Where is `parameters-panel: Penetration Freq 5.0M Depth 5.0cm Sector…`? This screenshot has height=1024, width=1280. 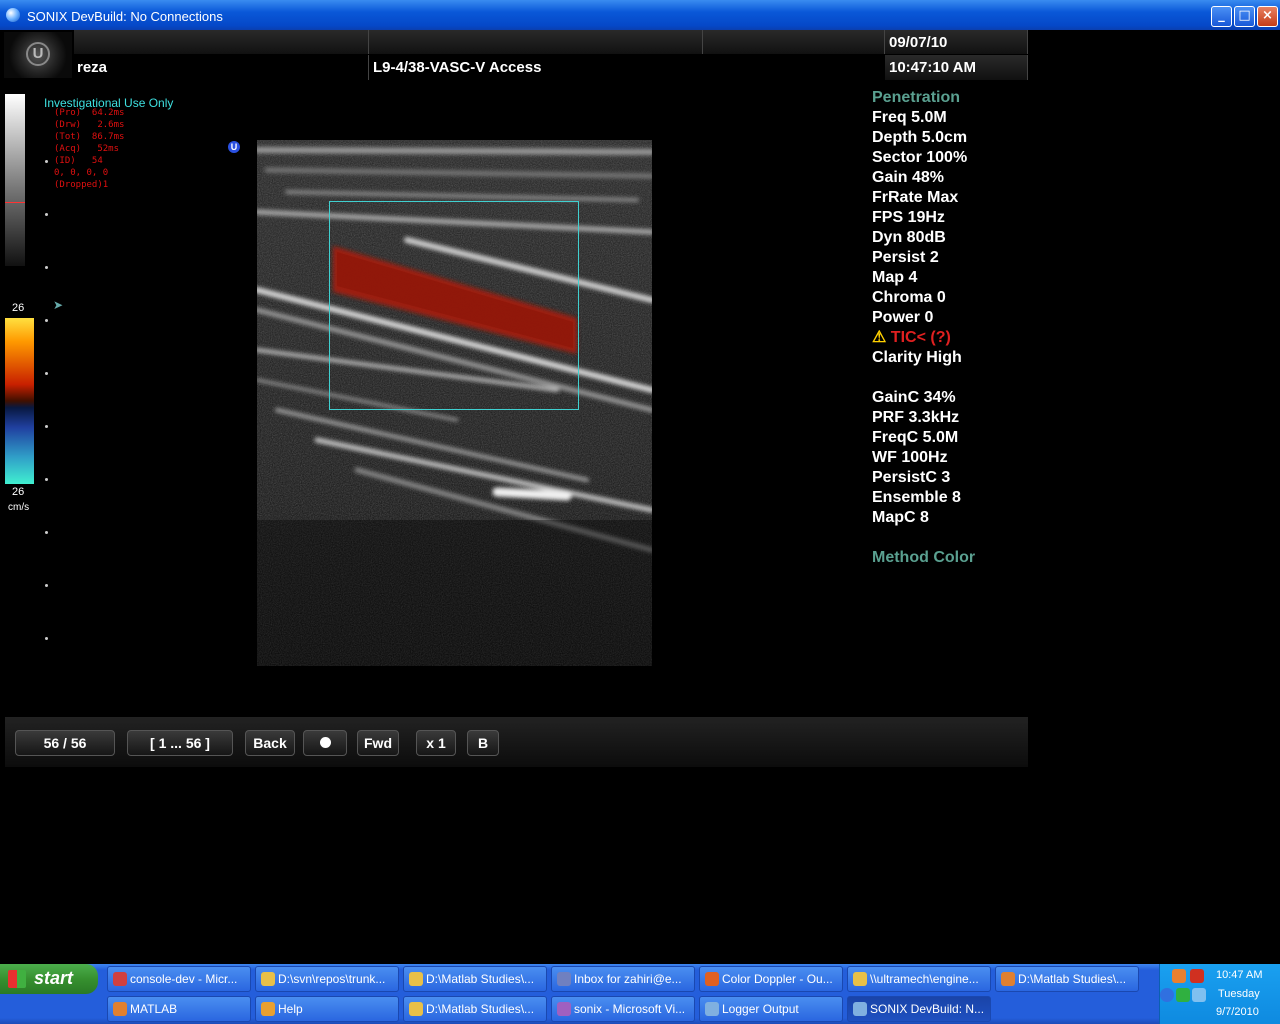 parameters-panel: Penetration Freq 5.0M Depth 5.0cm Sector… is located at coordinates (923, 328).